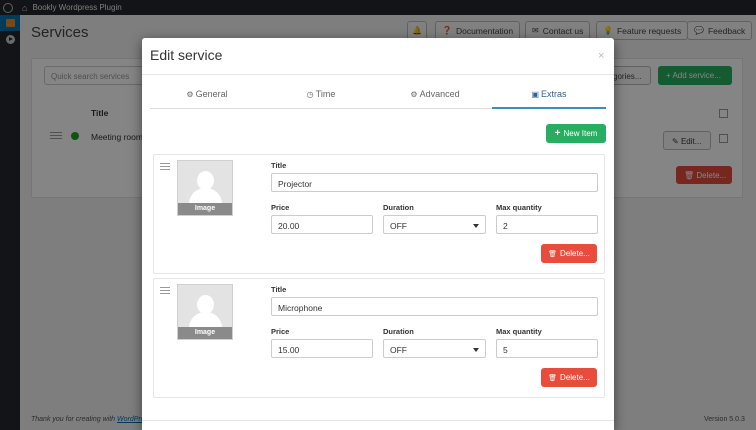 This screenshot has width=756, height=430. What do you see at coordinates (549, 96) in the screenshot?
I see `tab-extras: ▣ Extras` at bounding box center [549, 96].